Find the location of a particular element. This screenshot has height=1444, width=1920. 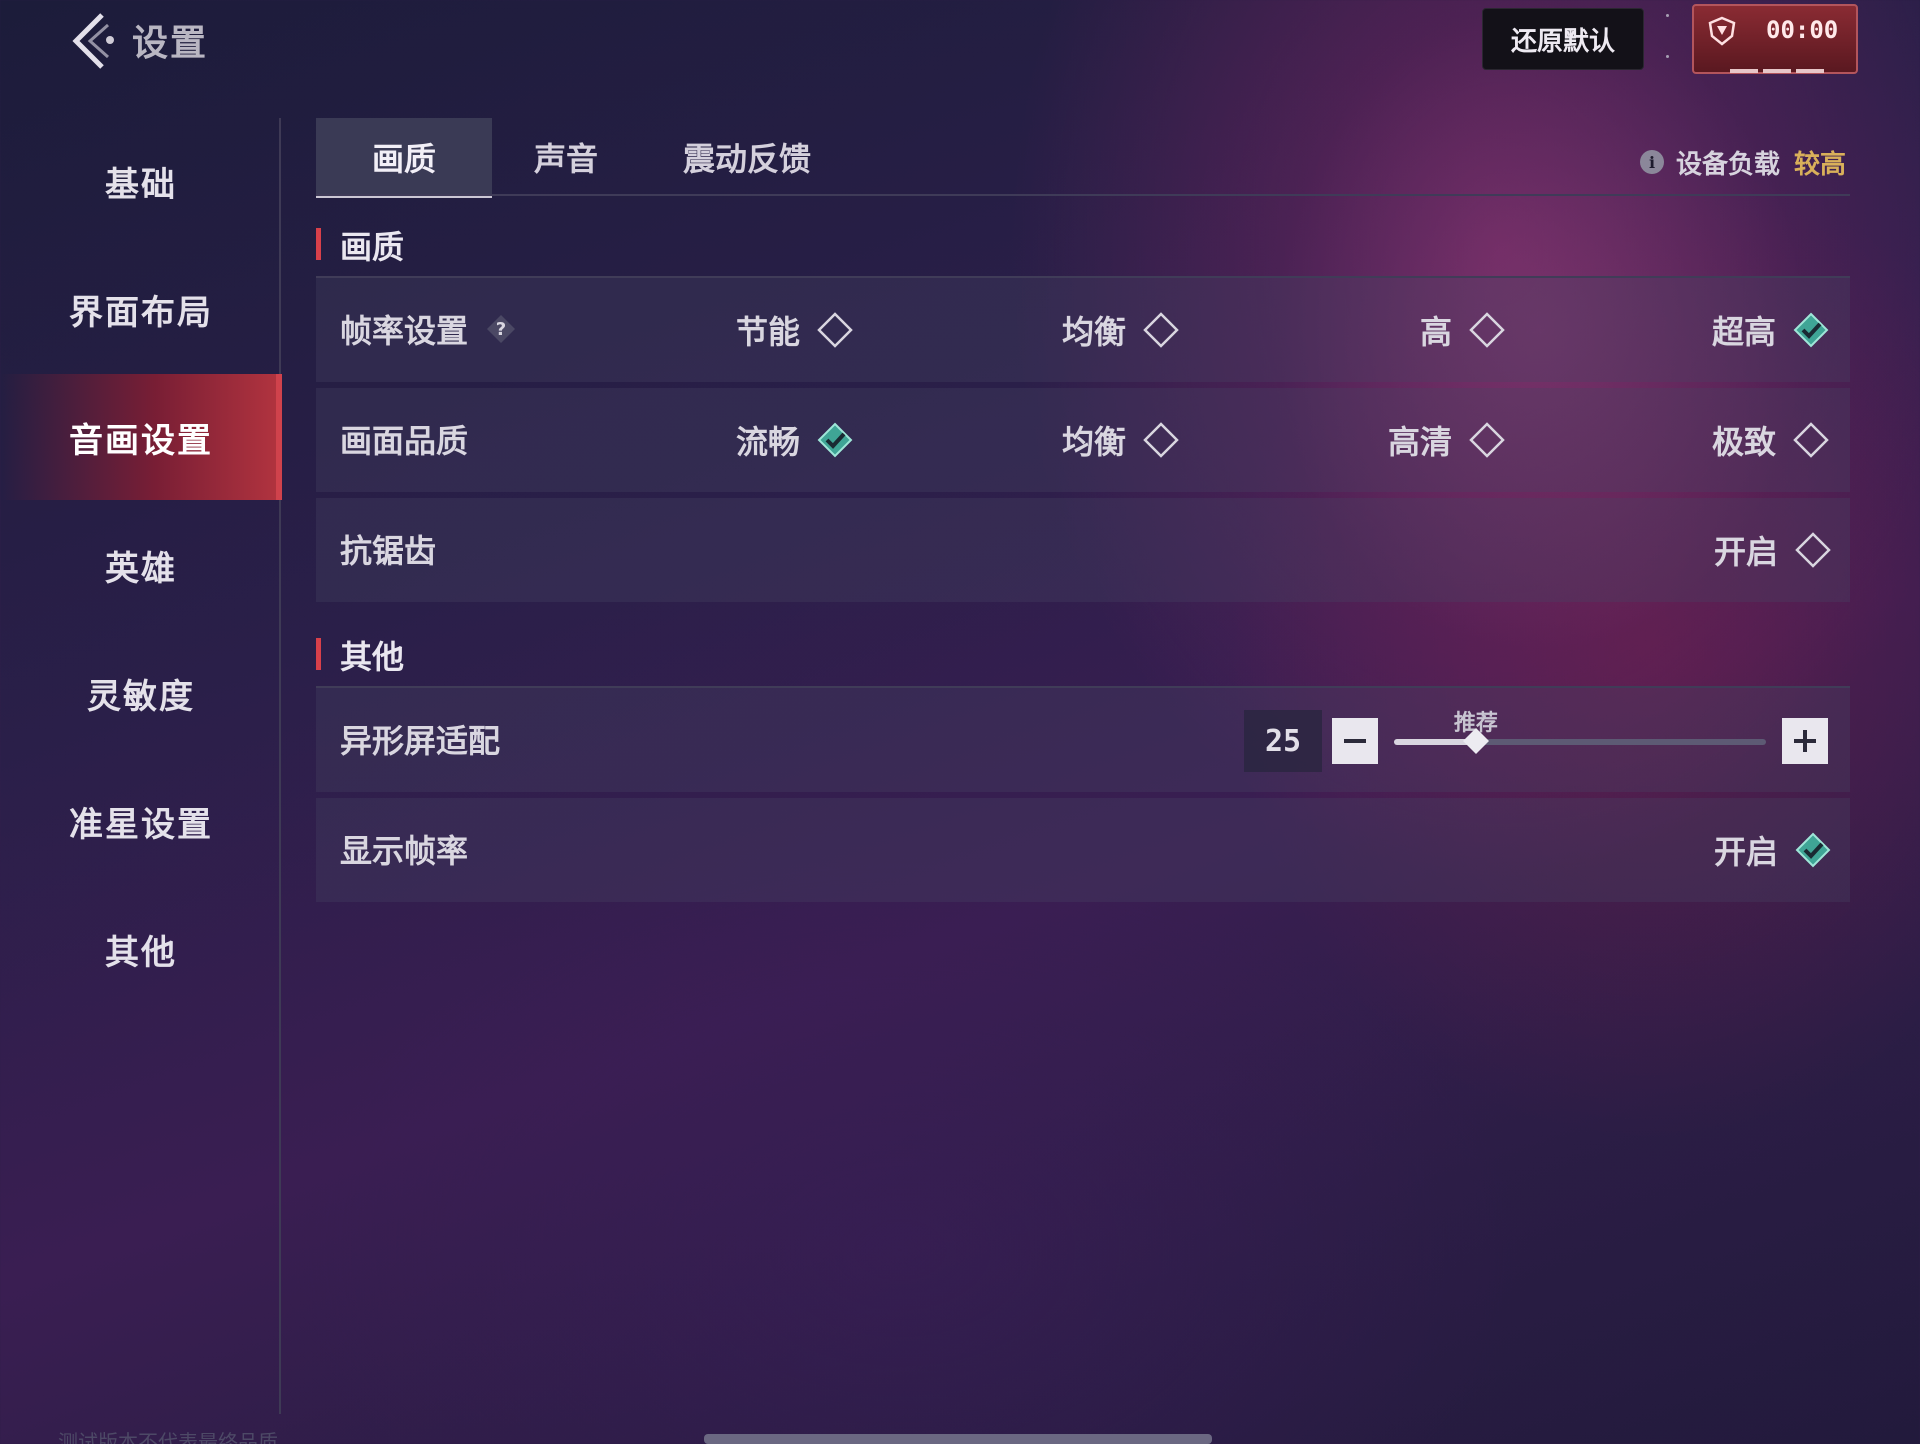

timer-text: 00:00 is located at coordinates (1802, 30).